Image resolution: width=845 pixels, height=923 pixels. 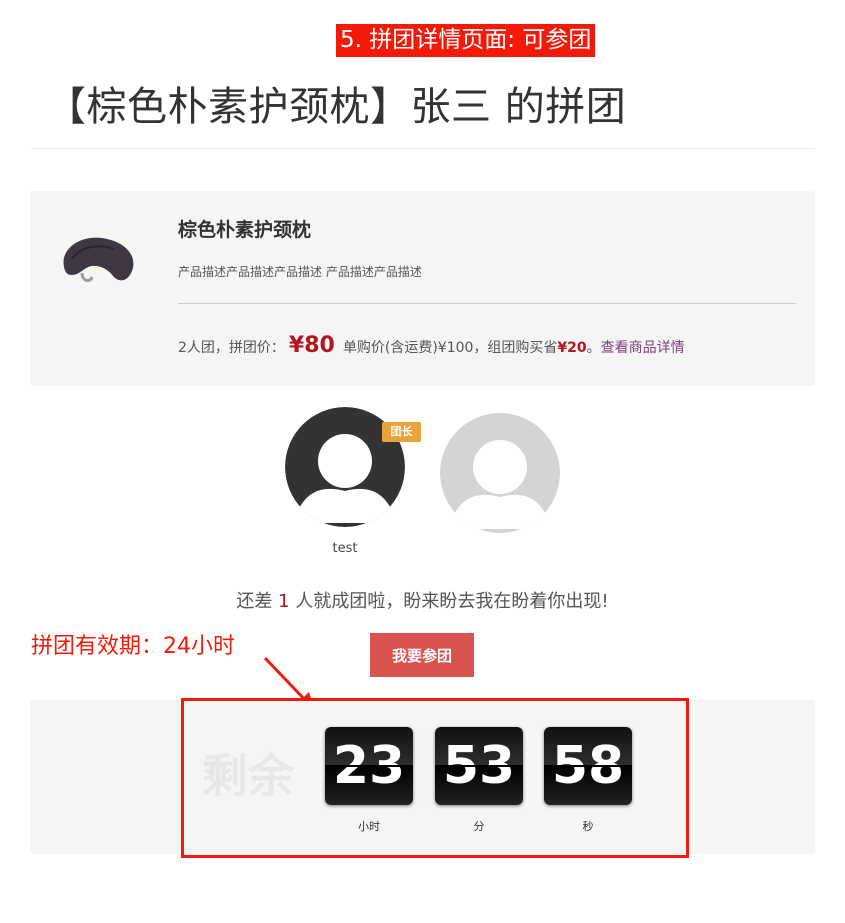 I want to click on product-description: 产品描述产品描述产品描述 产品描述产品描述, so click(x=300, y=272).